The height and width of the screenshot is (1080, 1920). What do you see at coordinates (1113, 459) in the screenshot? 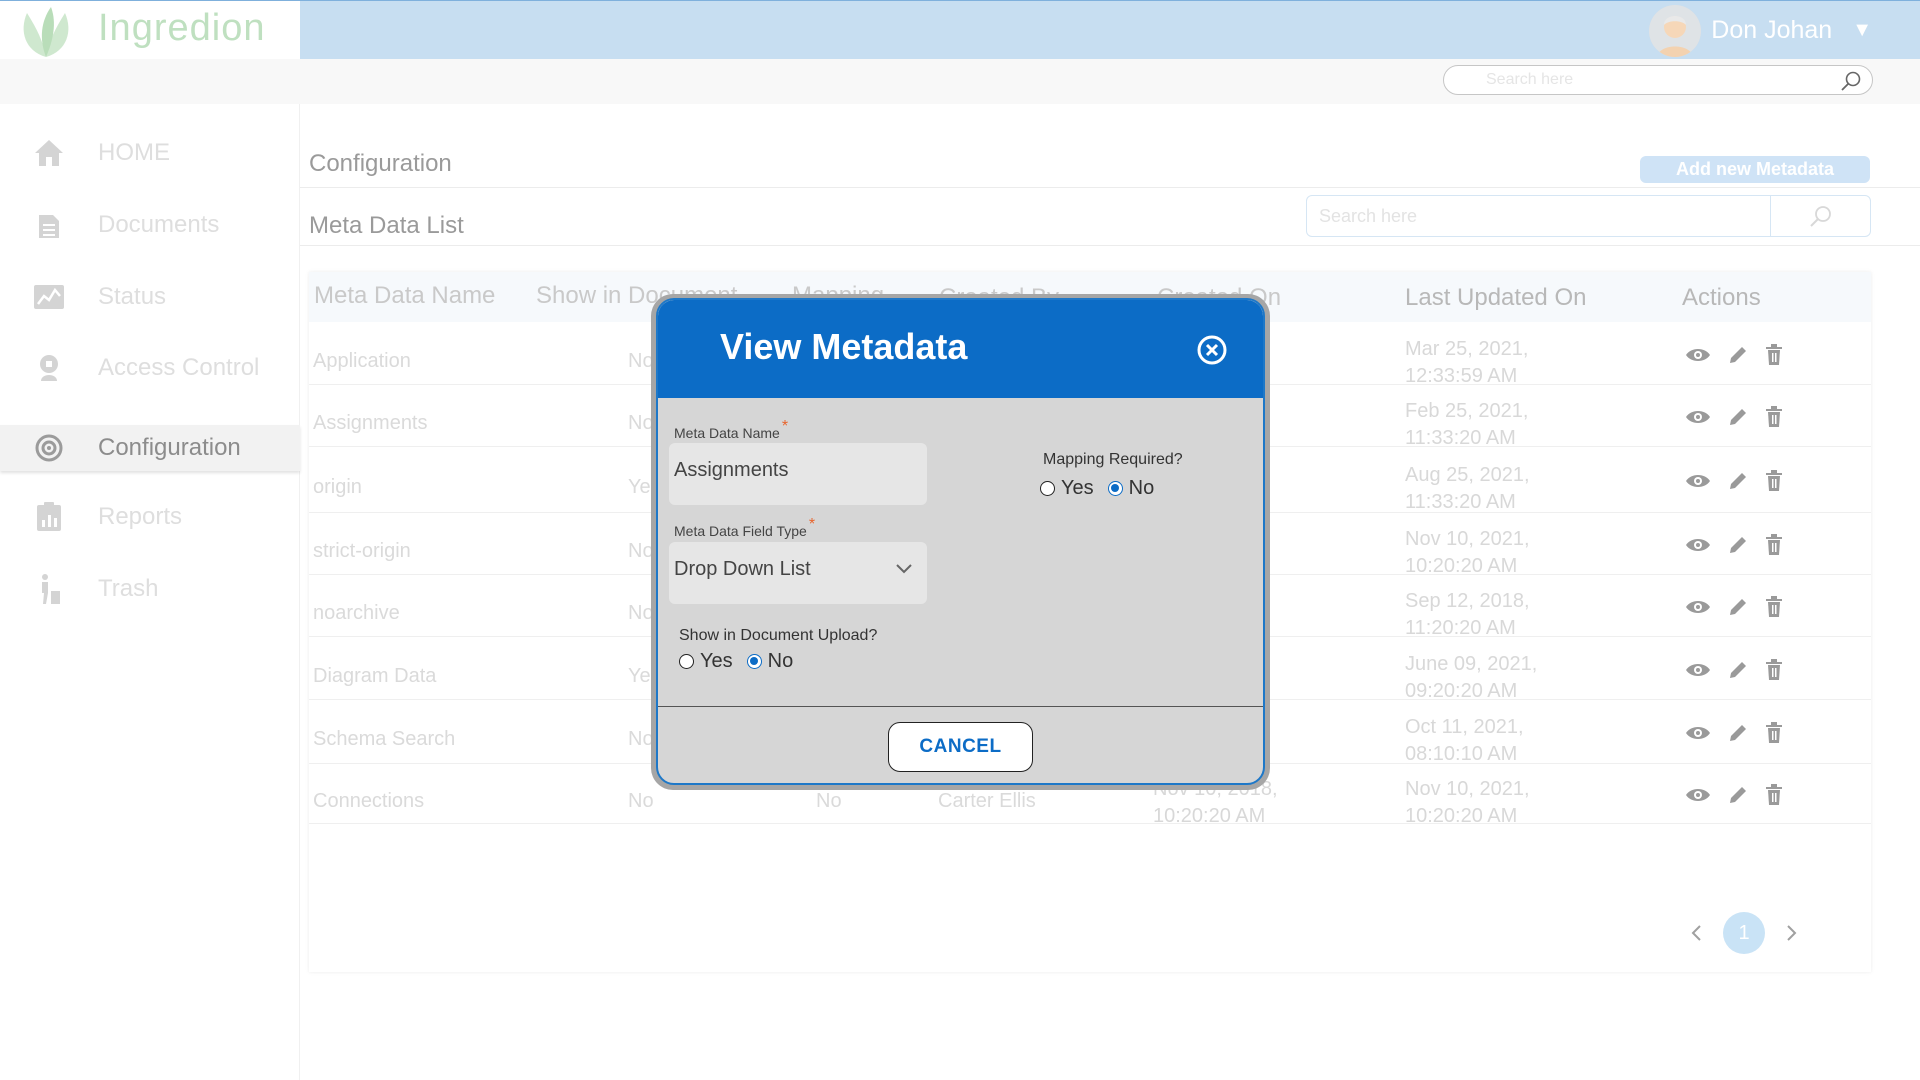
I see `mapping-required-label: Mapping Required?` at bounding box center [1113, 459].